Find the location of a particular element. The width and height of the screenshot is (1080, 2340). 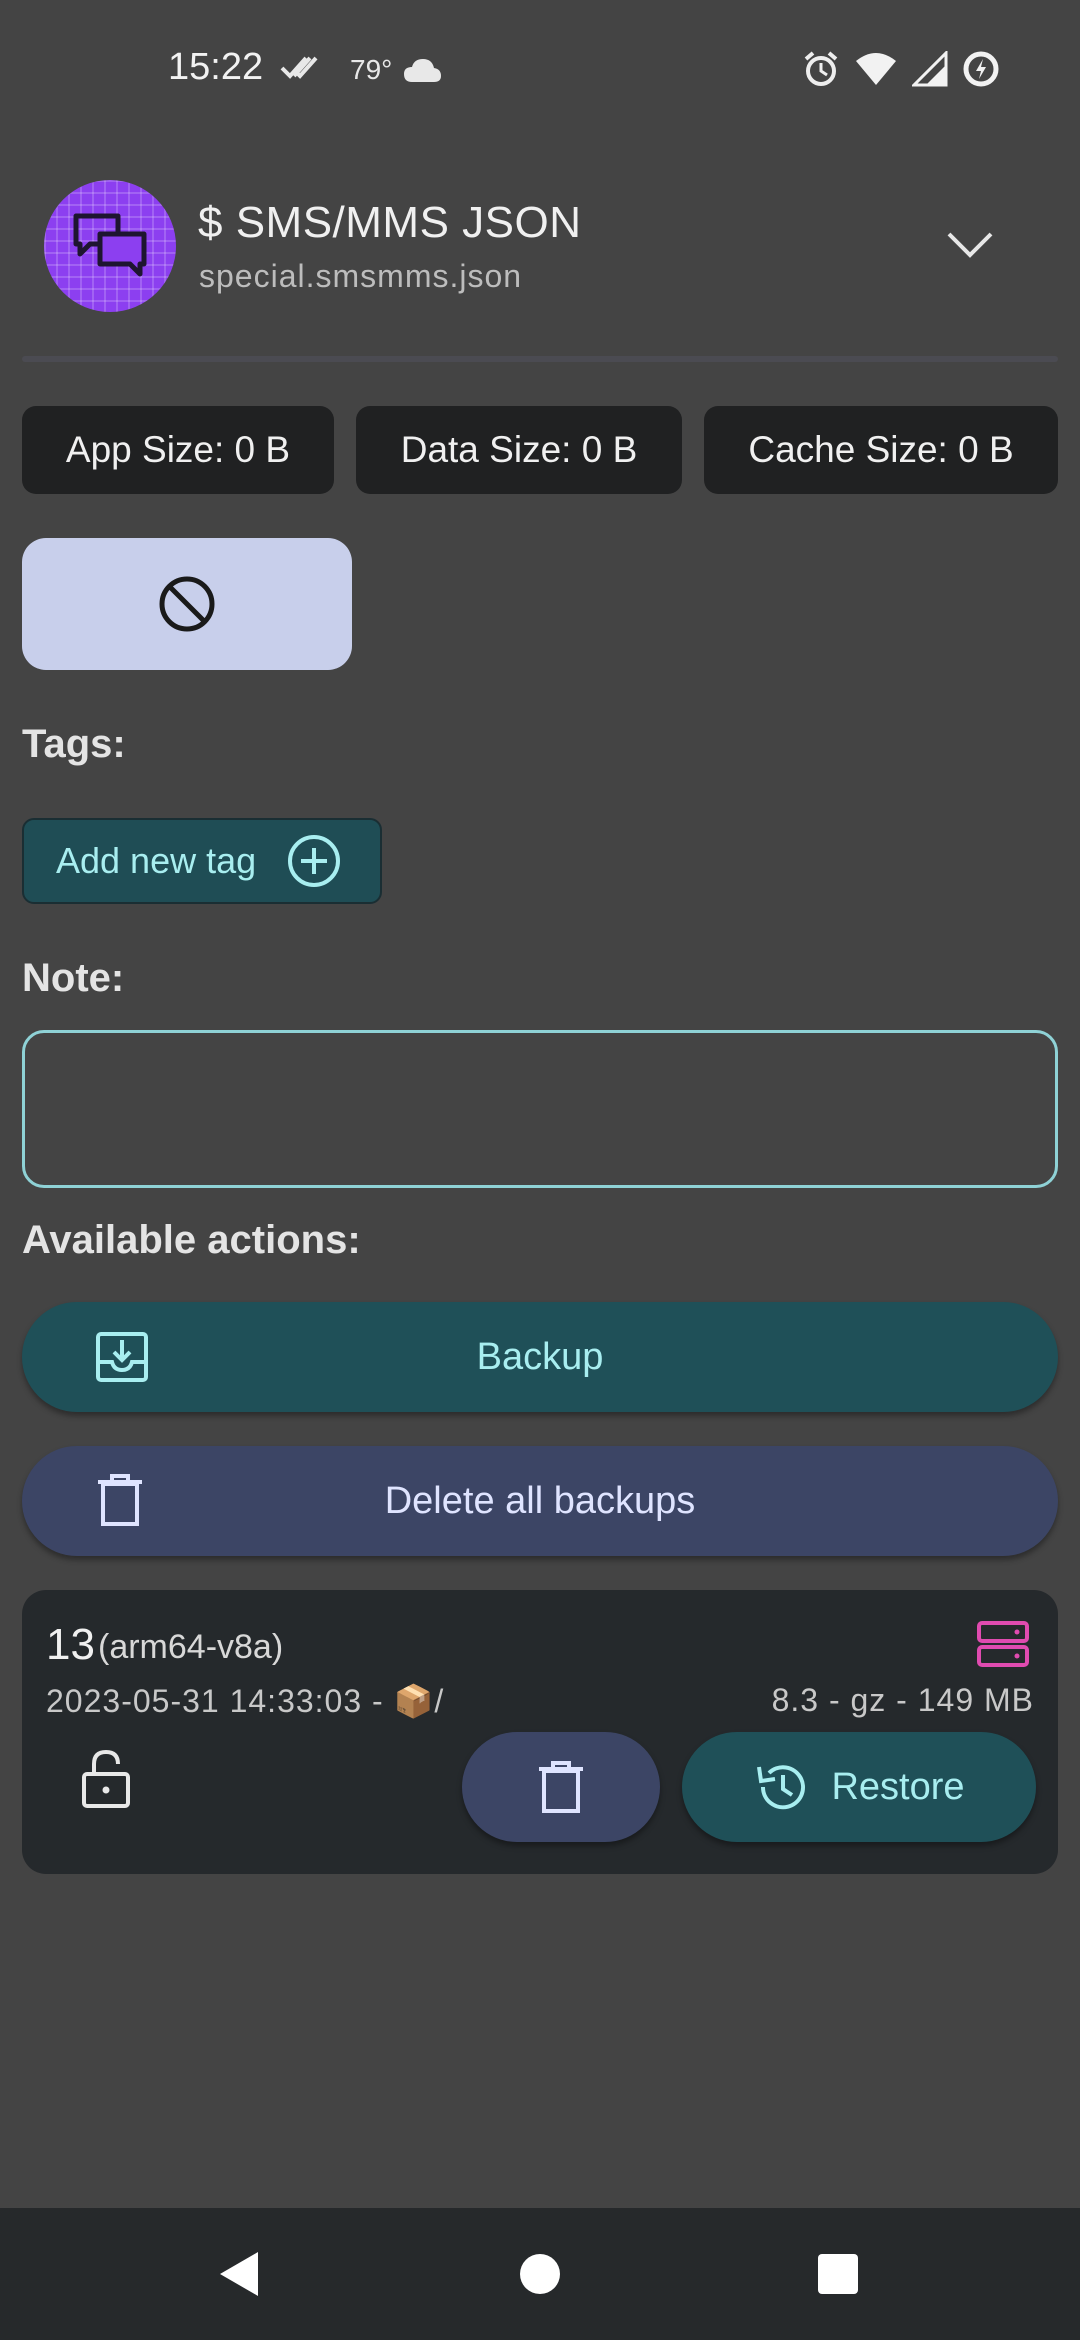

app-icon is located at coordinates (110, 246).